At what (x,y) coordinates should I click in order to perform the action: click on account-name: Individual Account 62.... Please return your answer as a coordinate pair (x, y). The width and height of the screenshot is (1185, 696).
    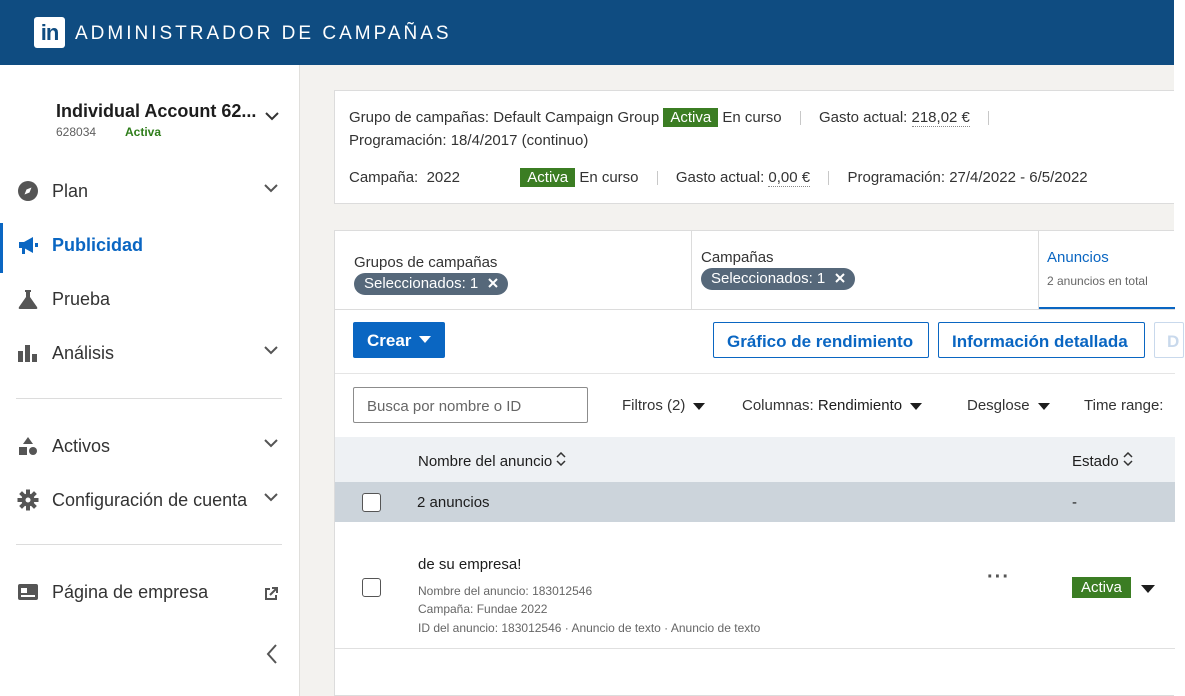
    Looking at the image, I should click on (156, 111).